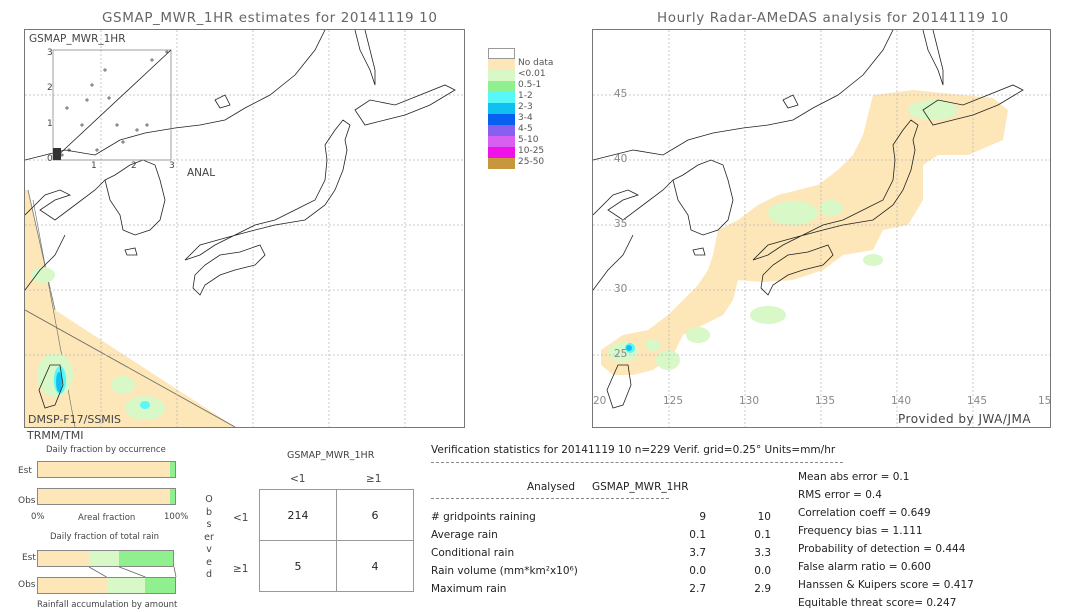 Image resolution: width=1080 pixels, height=612 pixels. I want to click on legend-label: 0.5-1, so click(530, 85).